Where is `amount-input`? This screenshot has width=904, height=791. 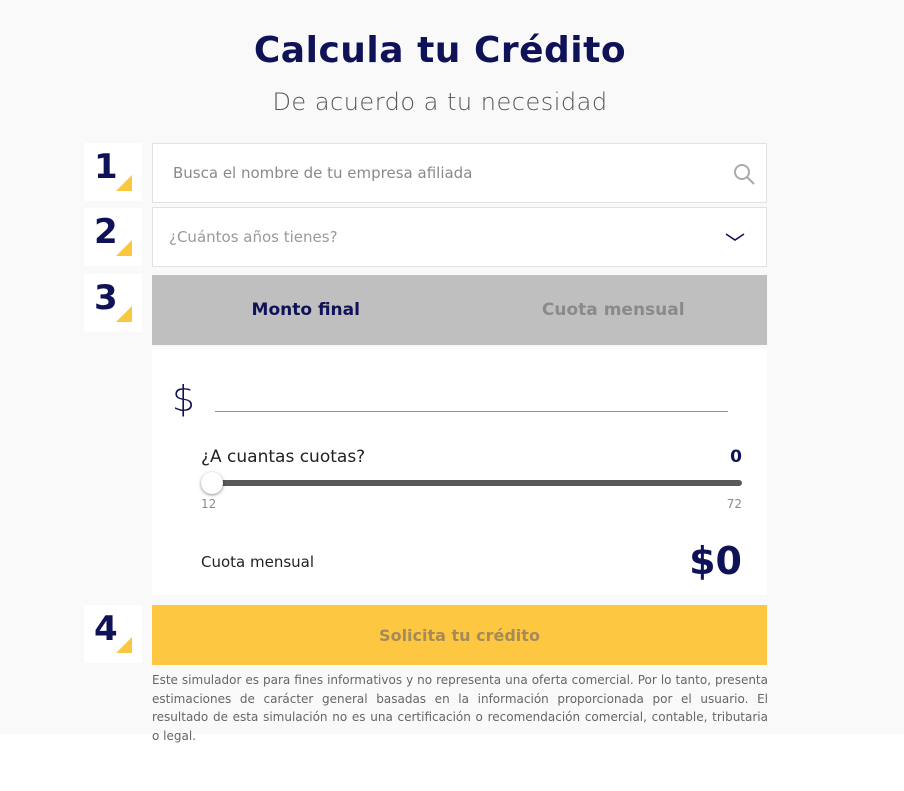 amount-input is located at coordinates (471, 411).